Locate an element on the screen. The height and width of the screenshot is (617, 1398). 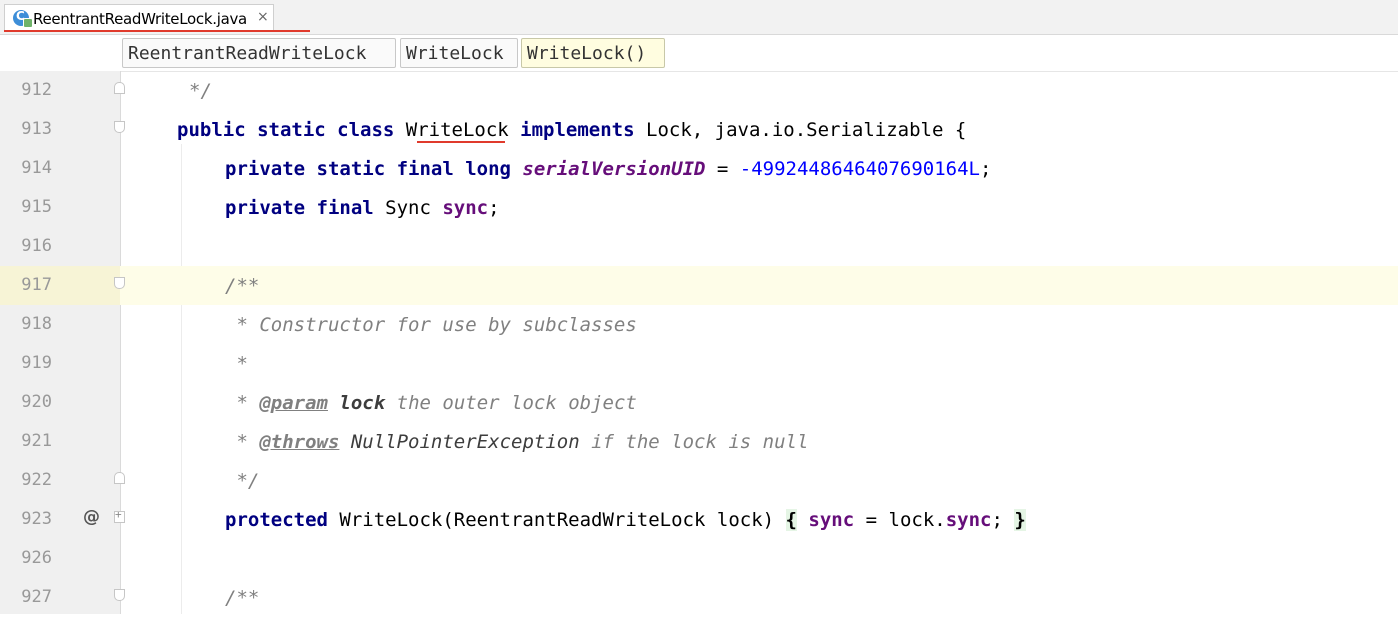
line-number: 921 is located at coordinates (36, 441).